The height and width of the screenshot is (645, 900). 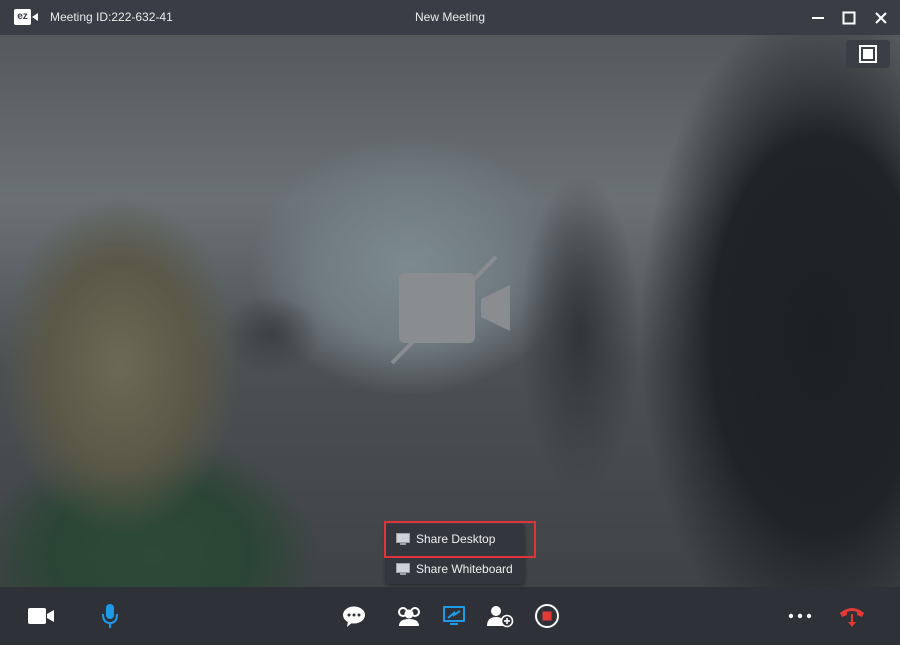 I want to click on share-whiteboard-item: Share Whiteboard, so click(x=455, y=569).